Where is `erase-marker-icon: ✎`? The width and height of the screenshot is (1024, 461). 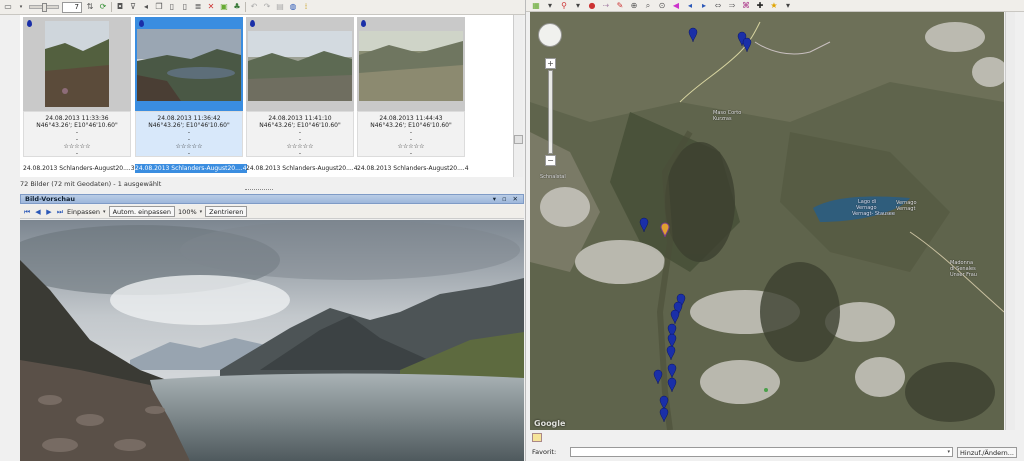 erase-marker-icon: ✎ is located at coordinates (620, 6).